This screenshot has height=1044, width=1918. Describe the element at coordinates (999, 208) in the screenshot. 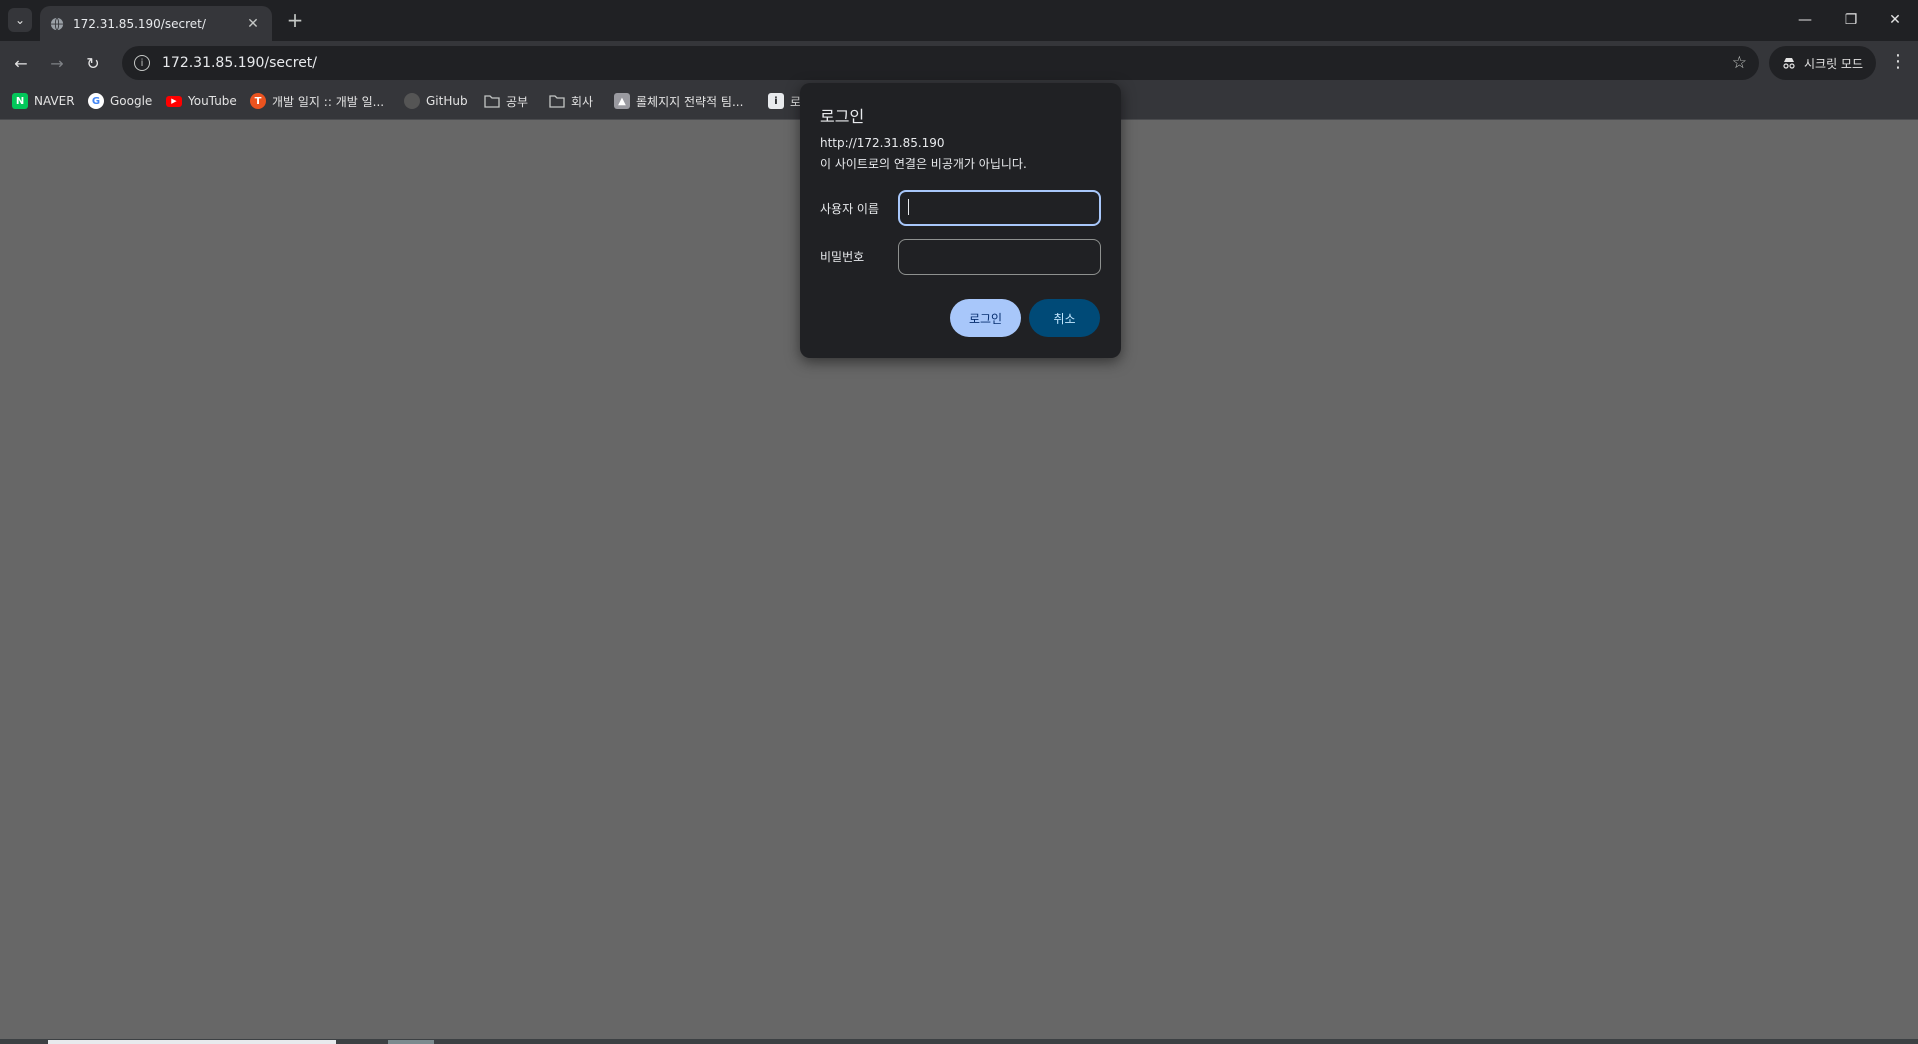

I see `username-field` at that location.